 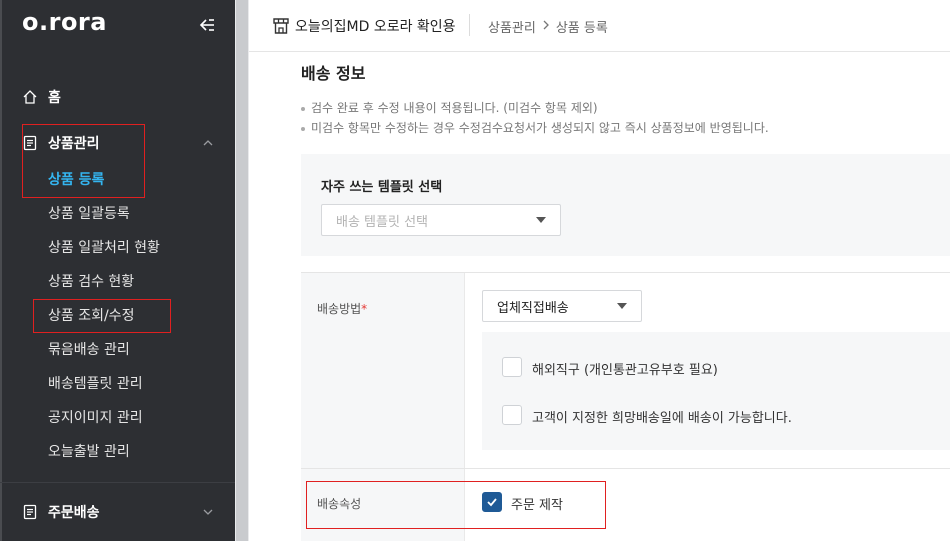 What do you see at coordinates (54, 98) in the screenshot?
I see `sidebar-item-label: 홈` at bounding box center [54, 98].